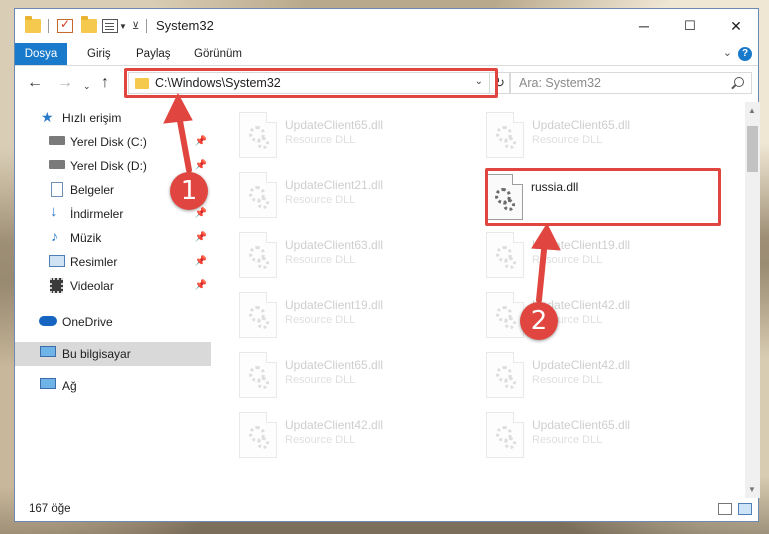 The width and height of the screenshot is (769, 534). What do you see at coordinates (189, 191) in the screenshot?
I see `step-badge-1: 1` at bounding box center [189, 191].